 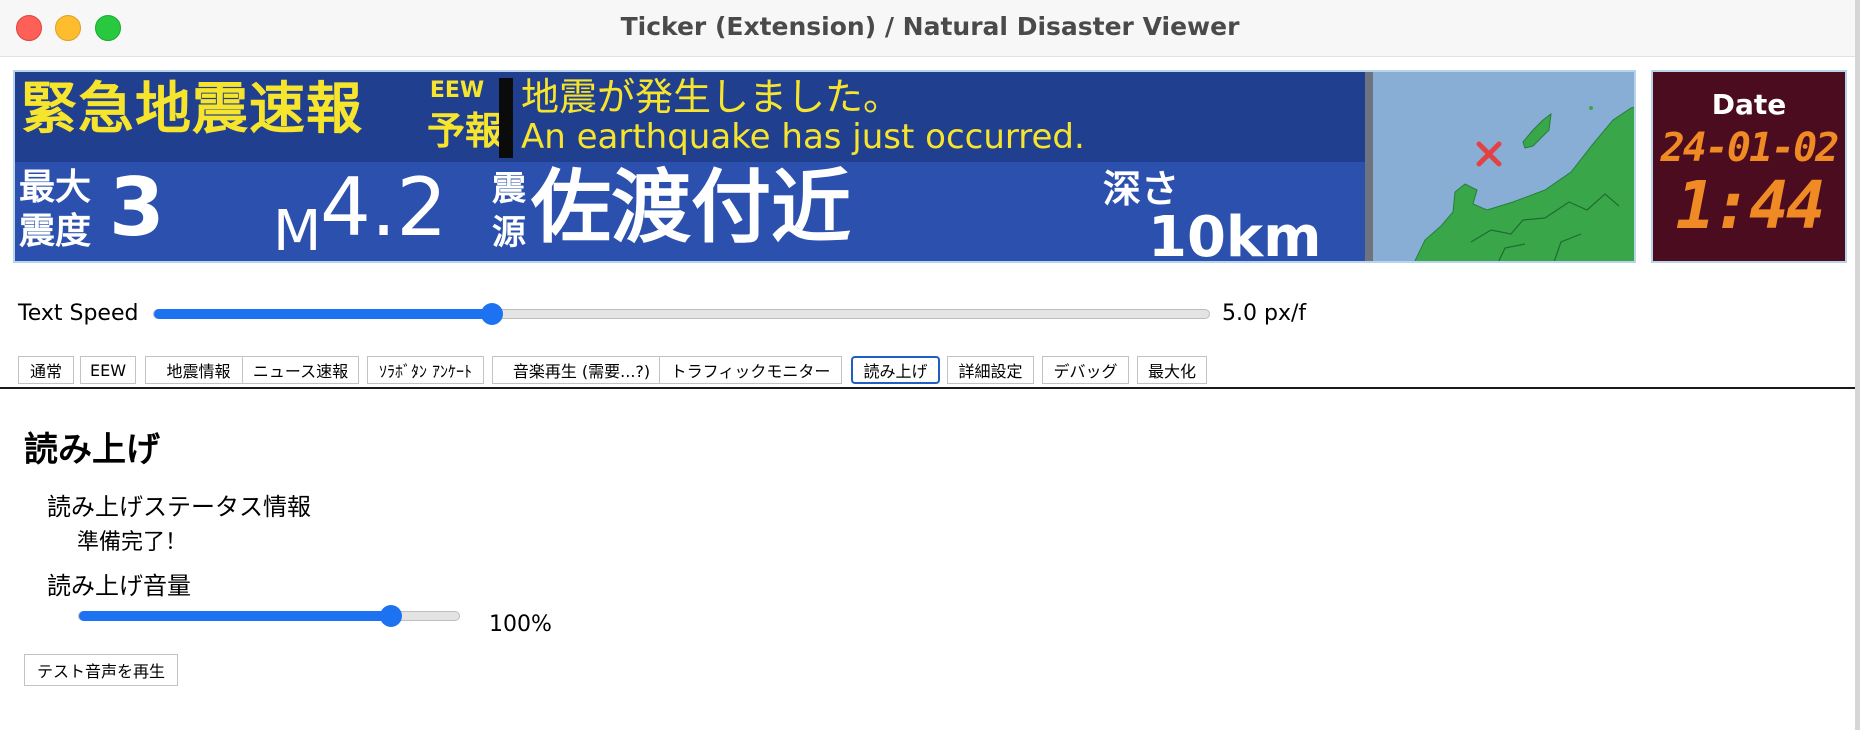 I want to click on play-test-voice-button: テスト音声を再生, so click(x=101, y=670).